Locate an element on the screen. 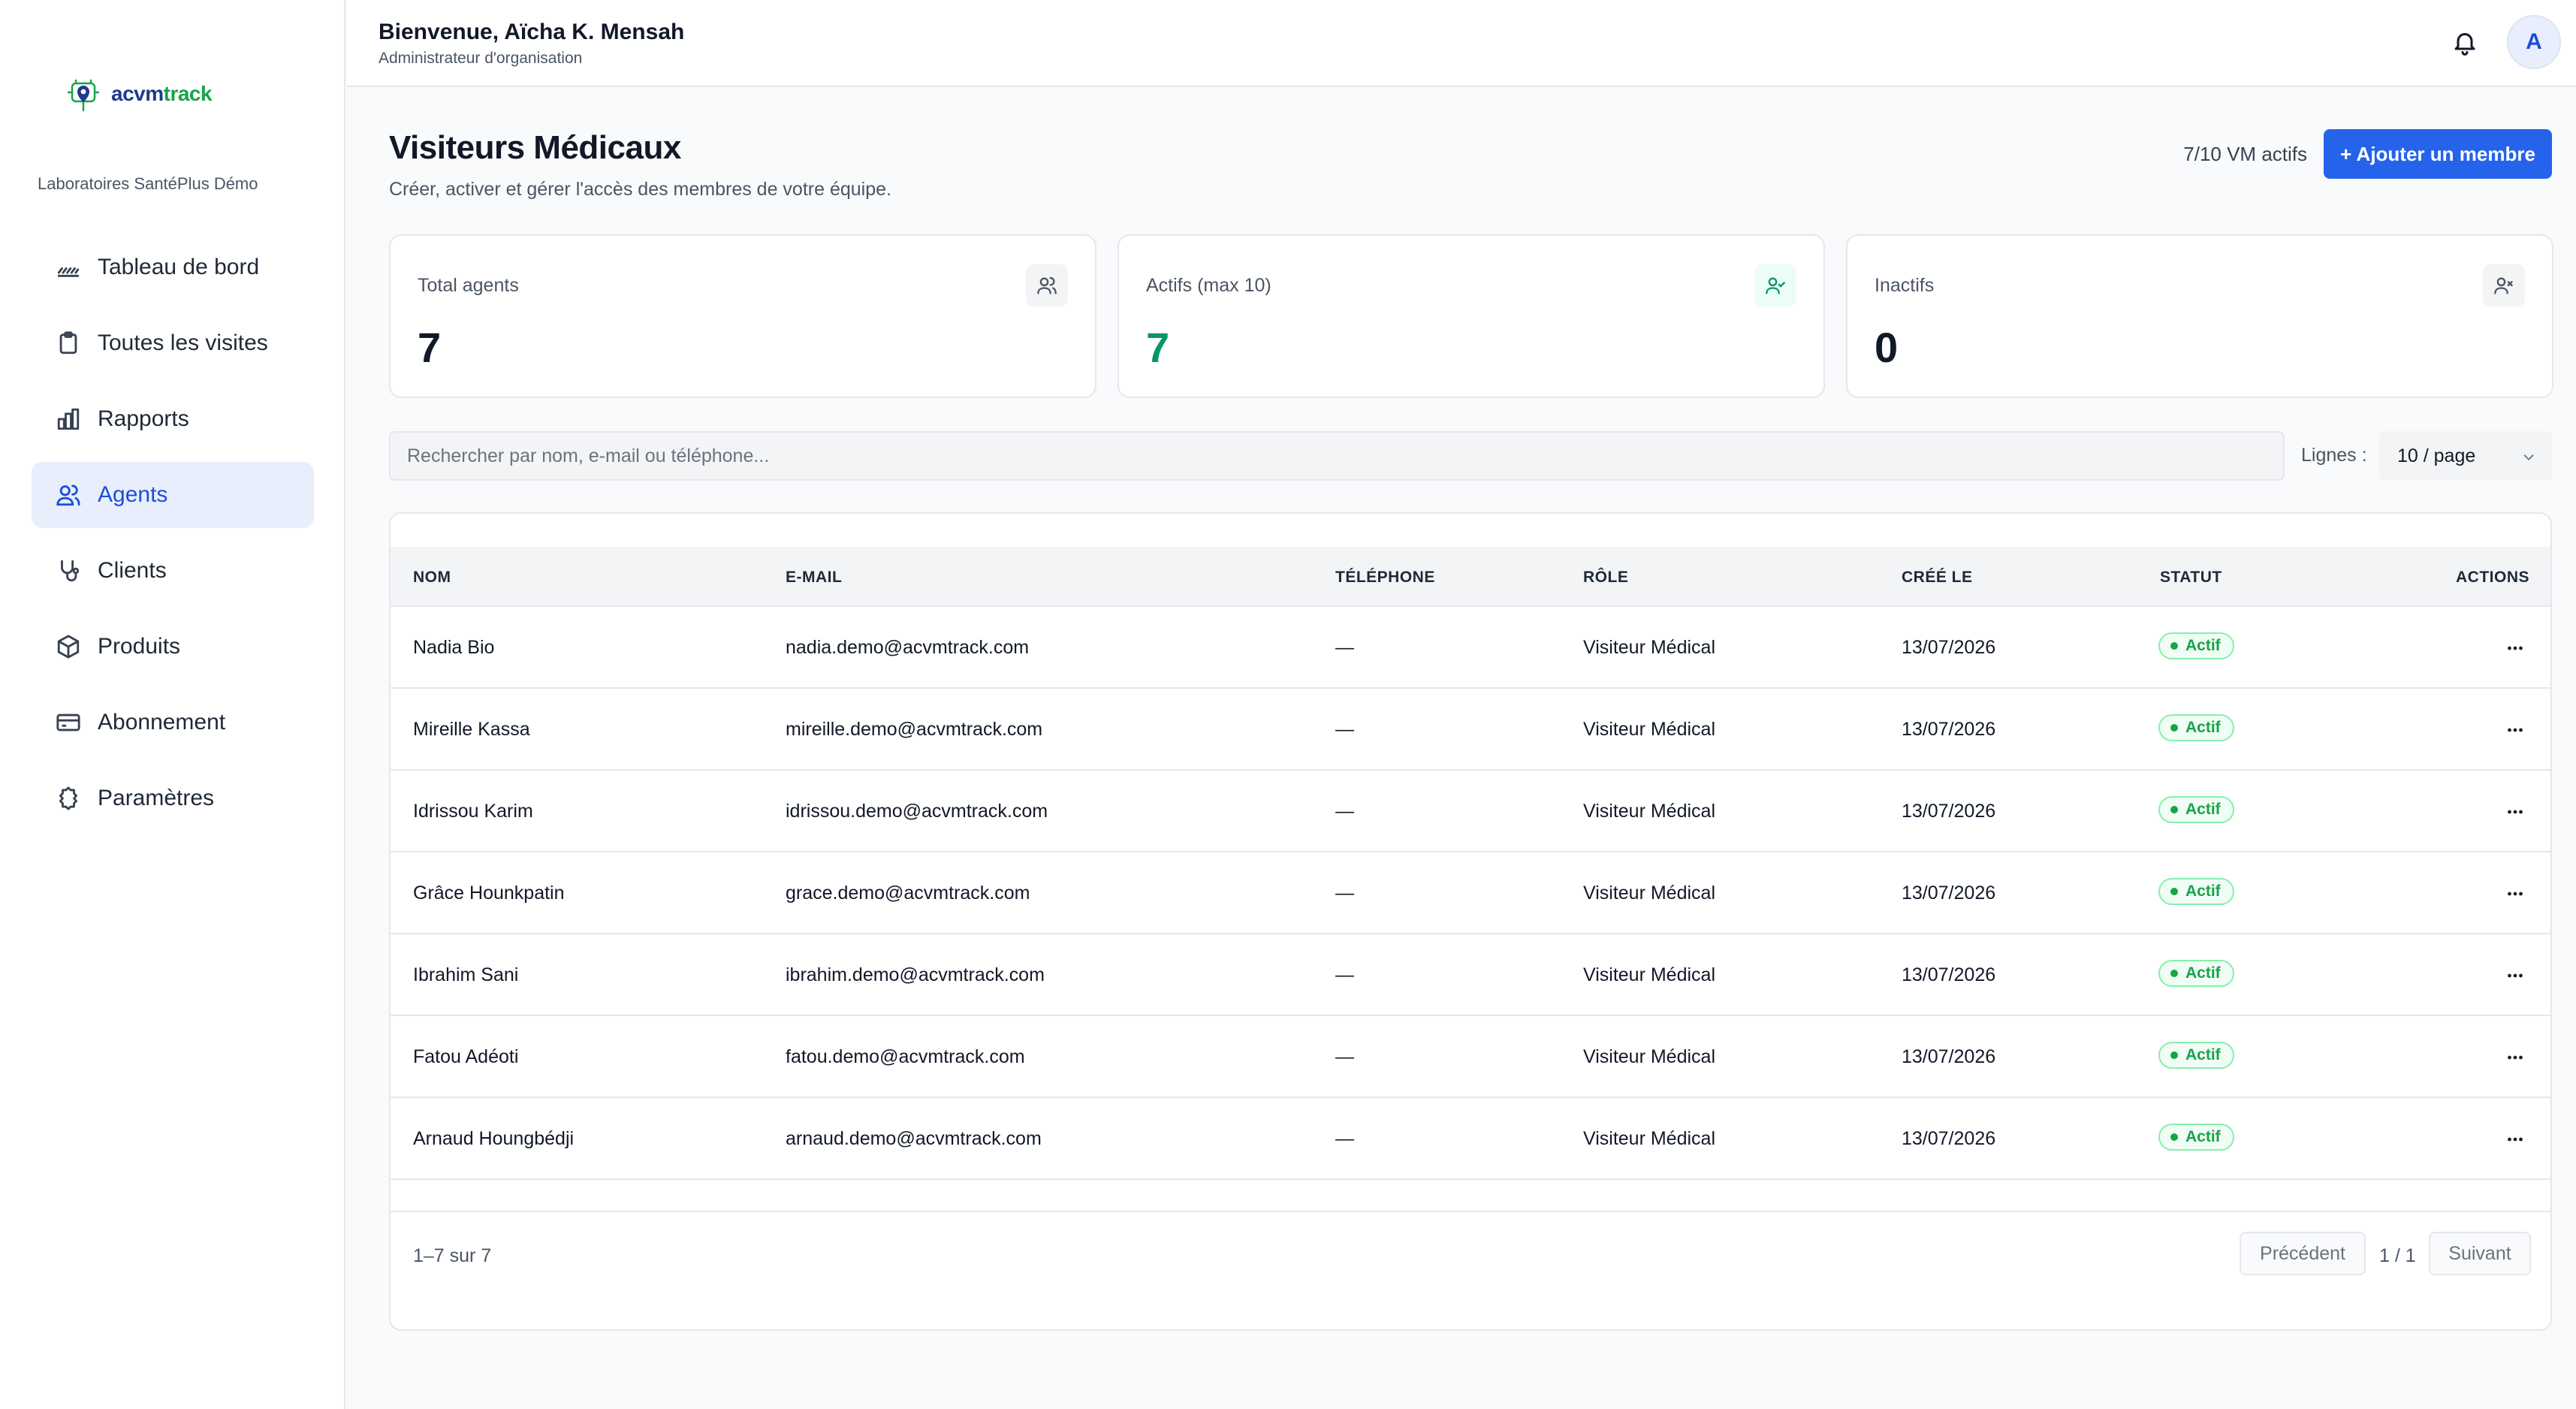 Image resolution: width=2576 pixels, height=1409 pixels. cell-email: nadia.demo@acvmtrack.com is located at coordinates (908, 647).